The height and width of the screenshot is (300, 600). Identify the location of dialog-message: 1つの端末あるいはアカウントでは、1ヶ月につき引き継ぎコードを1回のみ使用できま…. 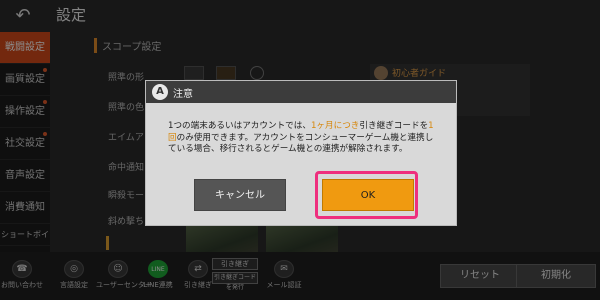
(303, 138).